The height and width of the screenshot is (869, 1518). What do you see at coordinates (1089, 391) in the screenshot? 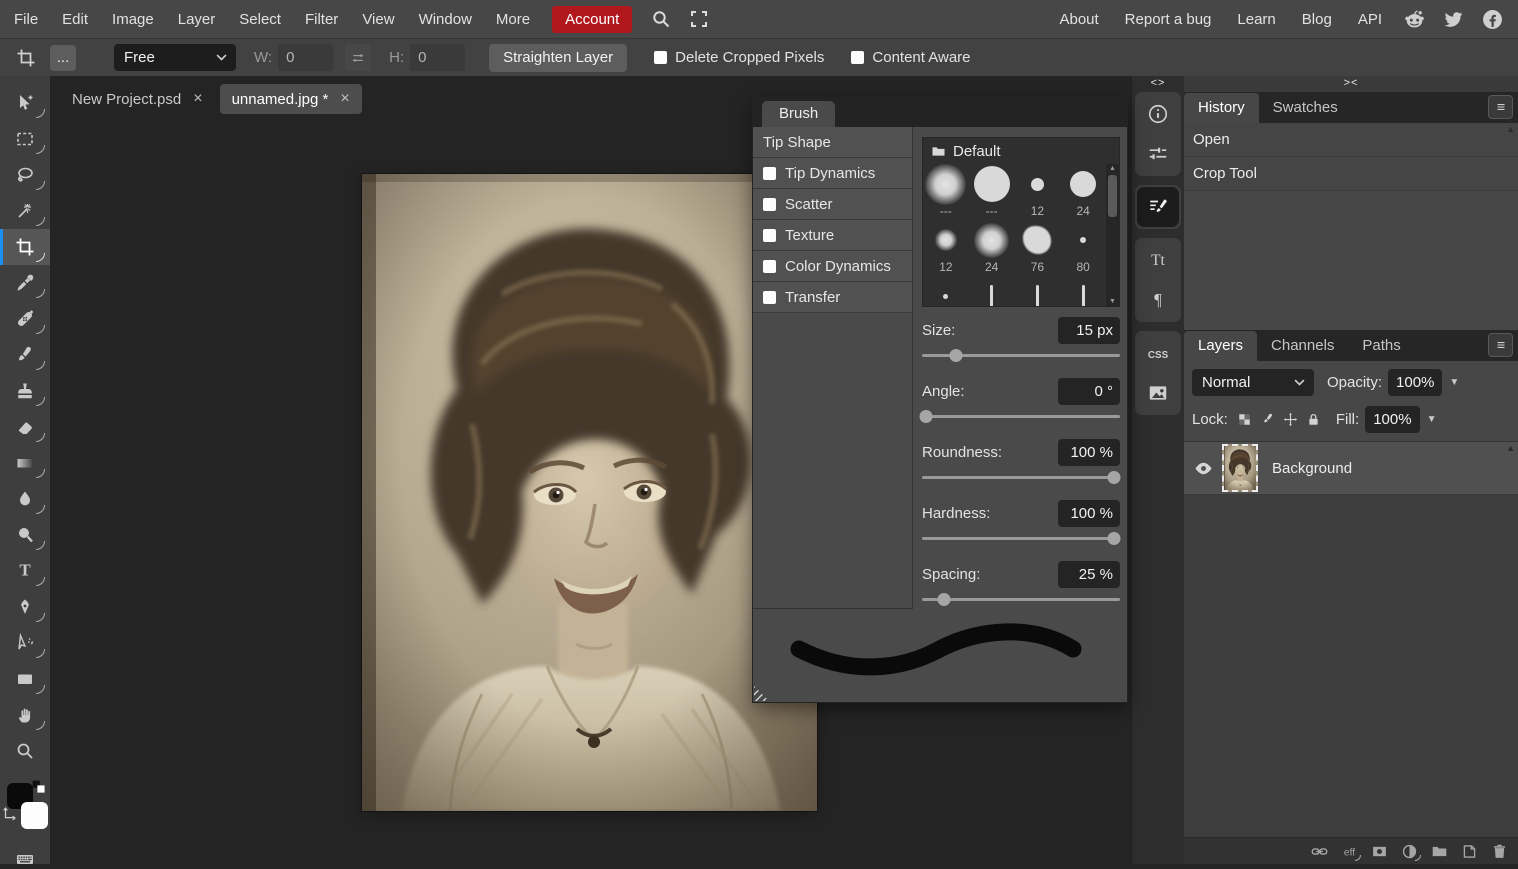
I see `slider-value-input: 0 °` at bounding box center [1089, 391].